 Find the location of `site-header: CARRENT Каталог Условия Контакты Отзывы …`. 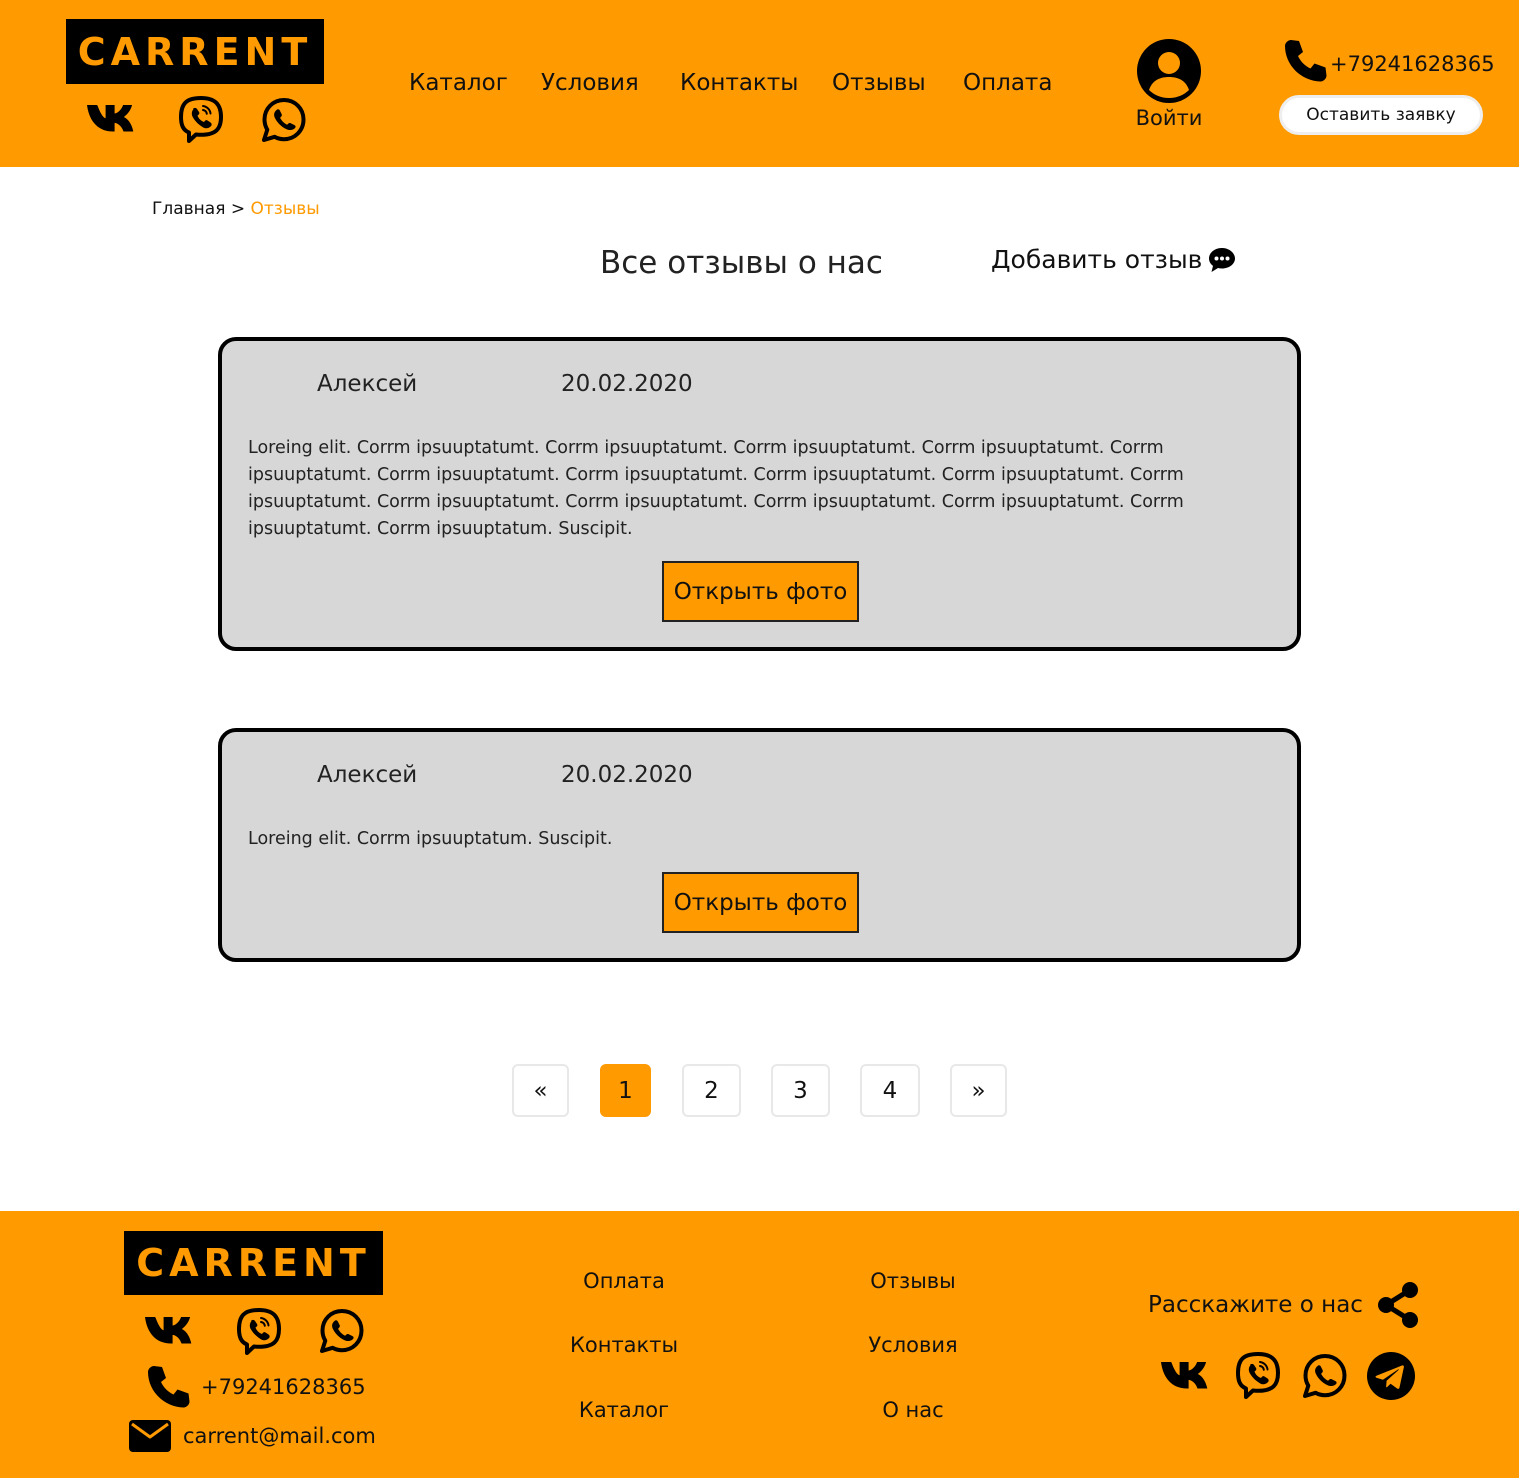

site-header: CARRENT Каталог Условия Контакты Отзывы … is located at coordinates (759, 83).